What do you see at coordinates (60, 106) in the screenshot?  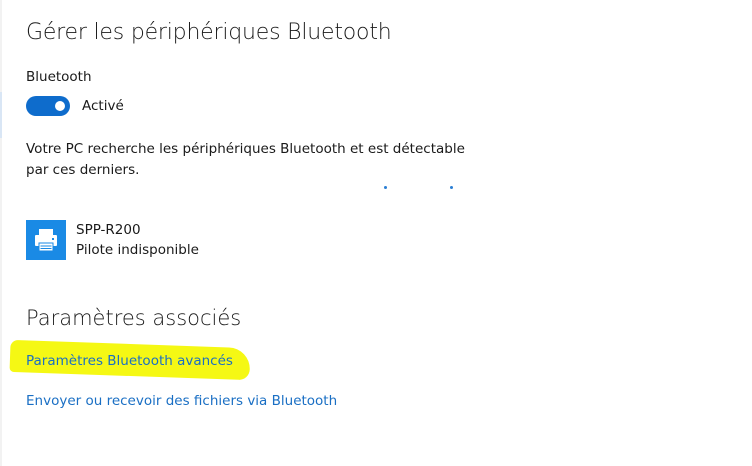 I see `toggle-knob` at bounding box center [60, 106].